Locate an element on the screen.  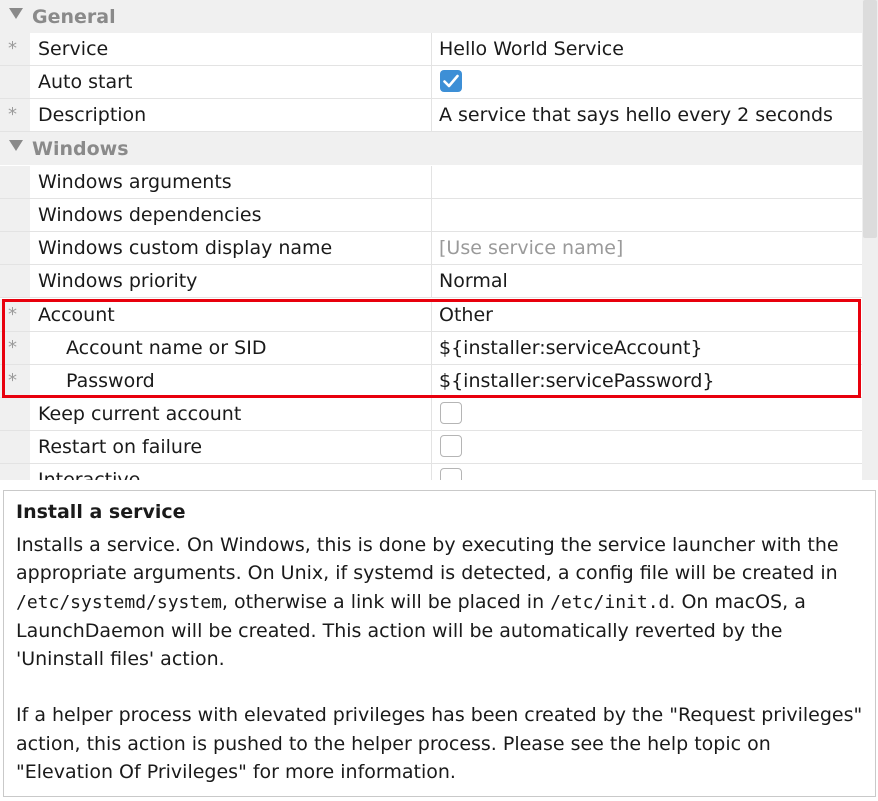
category-label: Windows is located at coordinates (80, 148).